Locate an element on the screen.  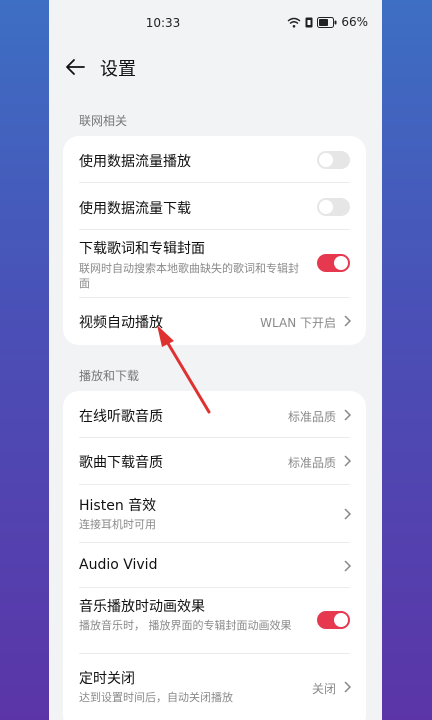
section-label-playback: 播放和下载 is located at coordinates (109, 376).